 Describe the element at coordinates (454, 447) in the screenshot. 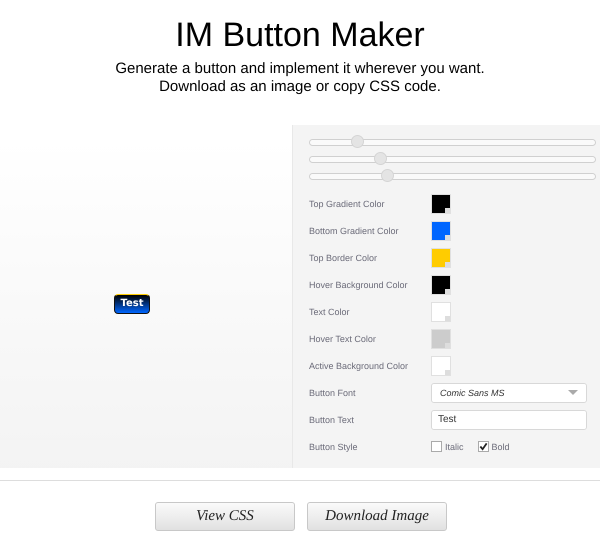

I see `checkbox-label: Italic` at that location.